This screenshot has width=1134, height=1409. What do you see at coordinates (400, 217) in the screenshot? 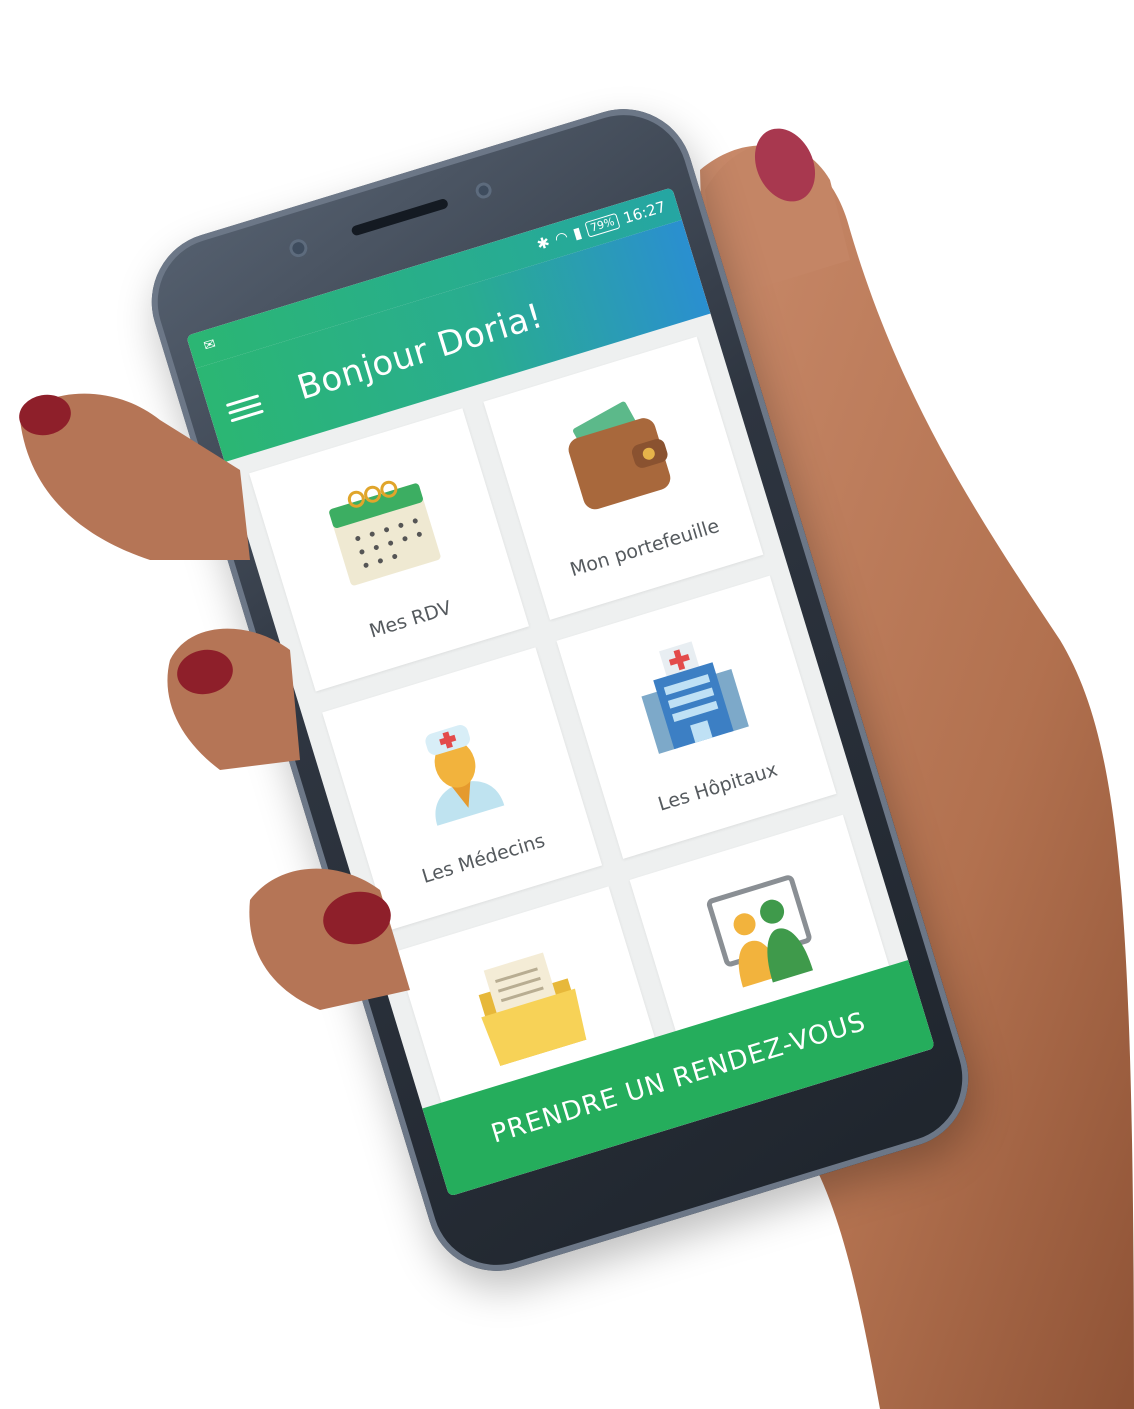
I see `earpiece-speaker` at bounding box center [400, 217].